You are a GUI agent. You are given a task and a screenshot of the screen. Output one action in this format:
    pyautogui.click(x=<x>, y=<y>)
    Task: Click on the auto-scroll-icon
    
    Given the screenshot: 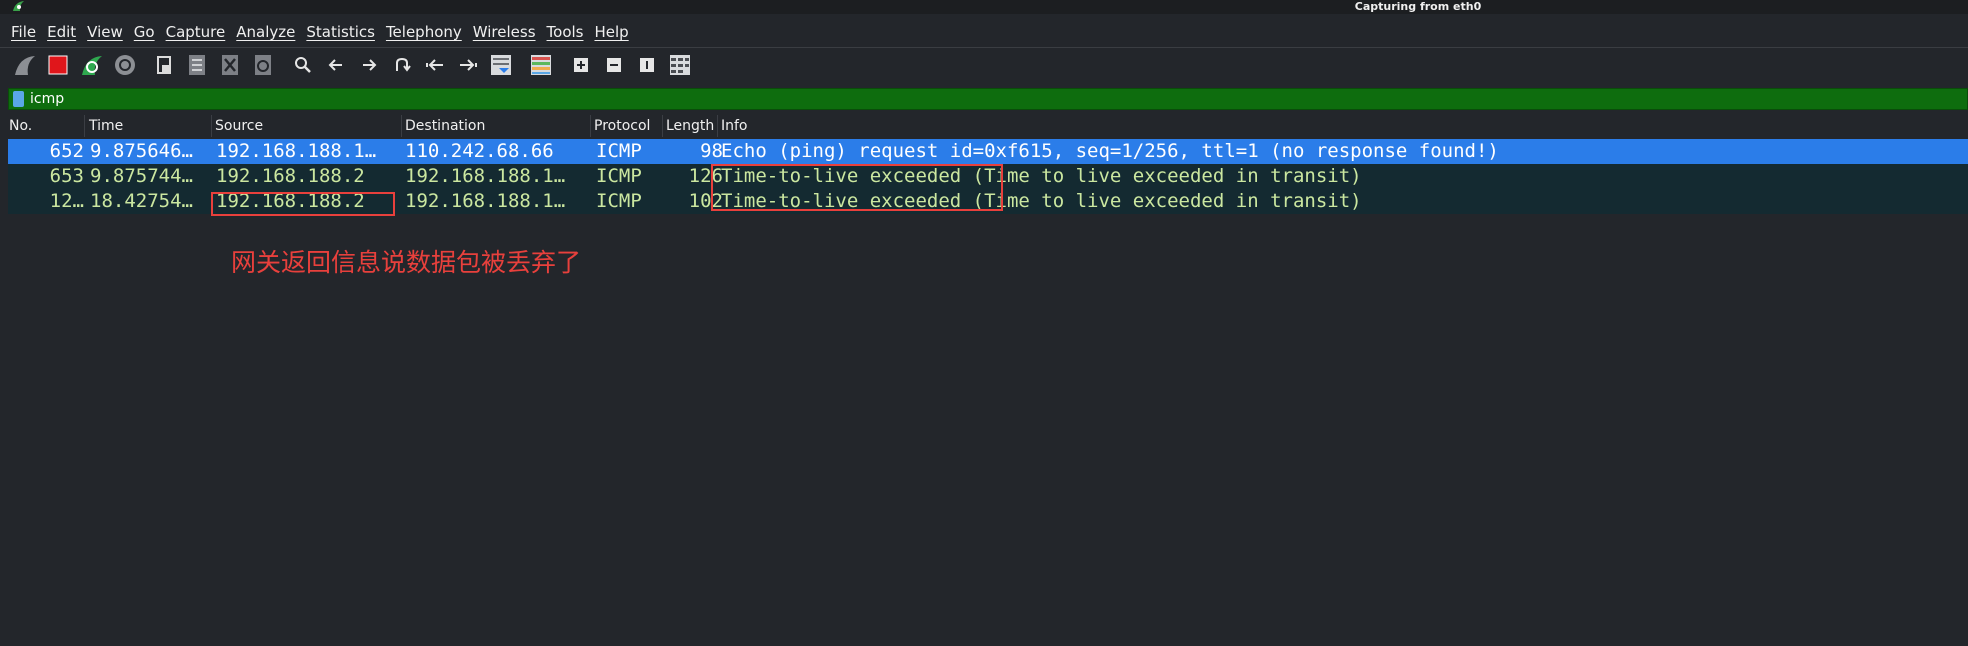 What is the action you would take?
    pyautogui.click(x=501, y=65)
    